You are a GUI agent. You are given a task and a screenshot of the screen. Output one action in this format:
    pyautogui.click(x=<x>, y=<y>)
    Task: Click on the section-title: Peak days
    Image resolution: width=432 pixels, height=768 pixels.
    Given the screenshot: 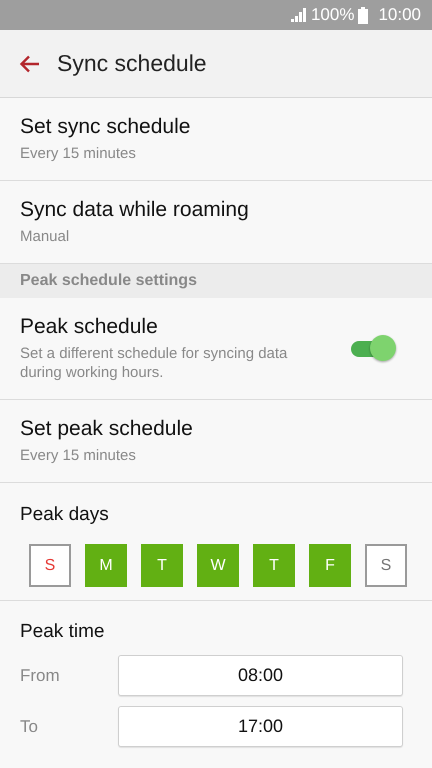 What is the action you would take?
    pyautogui.click(x=65, y=515)
    